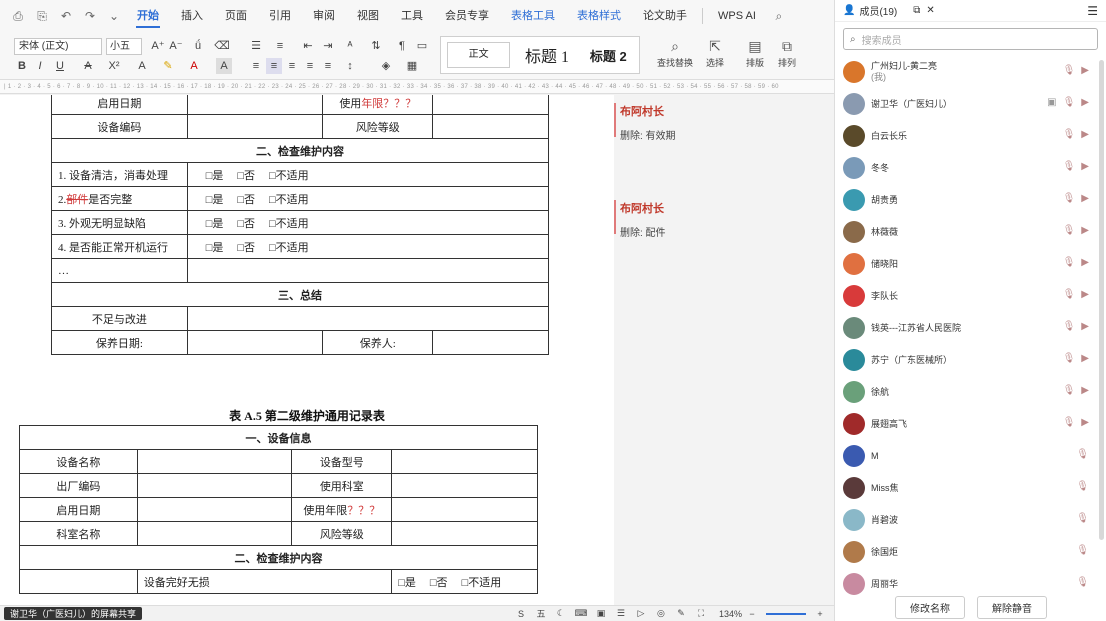 The height and width of the screenshot is (621, 1106). What do you see at coordinates (119, 126) in the screenshot?
I see `table-cell: 设备编码` at bounding box center [119, 126].